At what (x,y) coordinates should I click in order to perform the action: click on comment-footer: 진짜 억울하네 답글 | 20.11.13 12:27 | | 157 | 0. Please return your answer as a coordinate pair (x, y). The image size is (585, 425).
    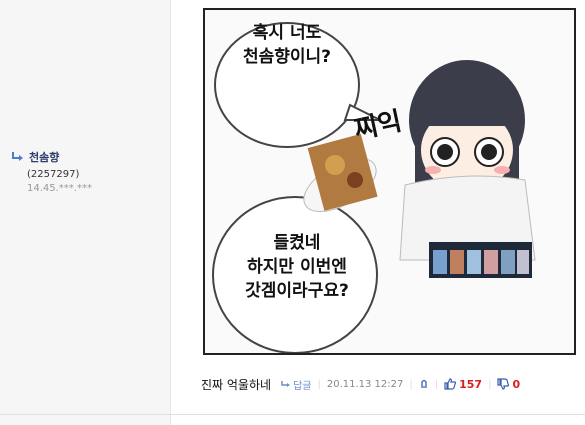
    Looking at the image, I should click on (391, 384).